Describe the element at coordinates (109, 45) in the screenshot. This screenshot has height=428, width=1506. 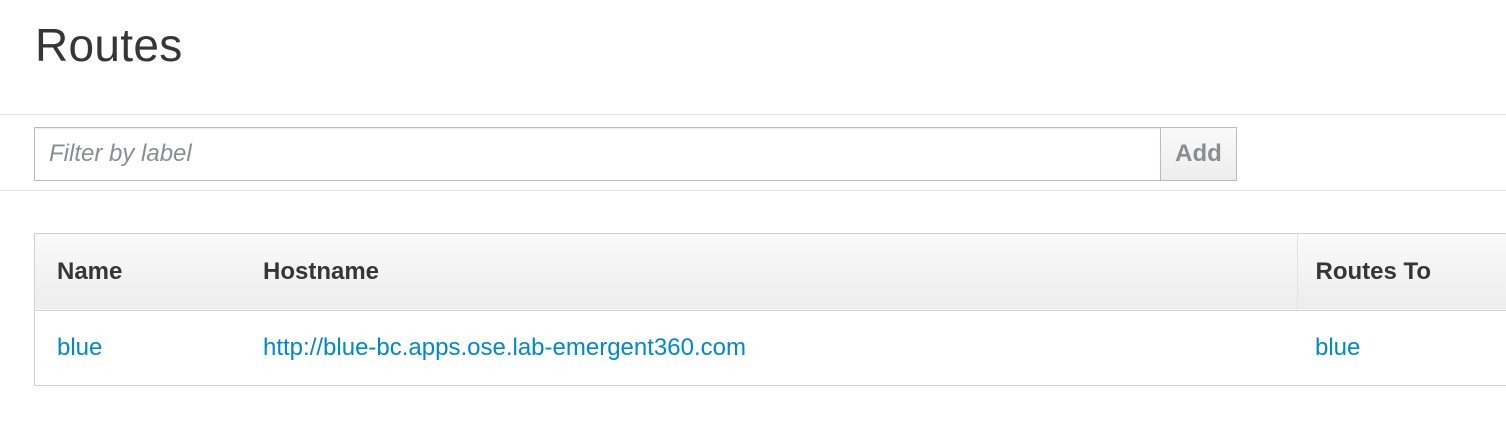
I see `page-title: Routes` at that location.